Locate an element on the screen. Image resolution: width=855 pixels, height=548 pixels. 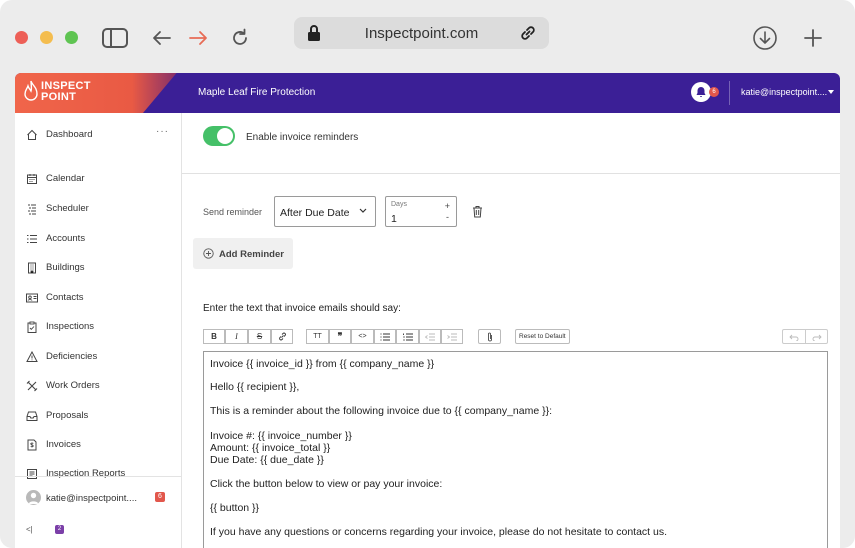
sidebar-item-proposals: Proposals is located at coordinates (98, 416).